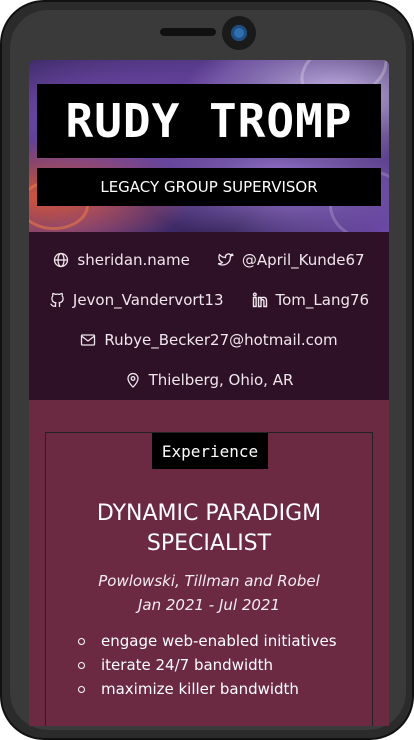 The image size is (414, 740). I want to click on mail-icon, so click(88, 340).